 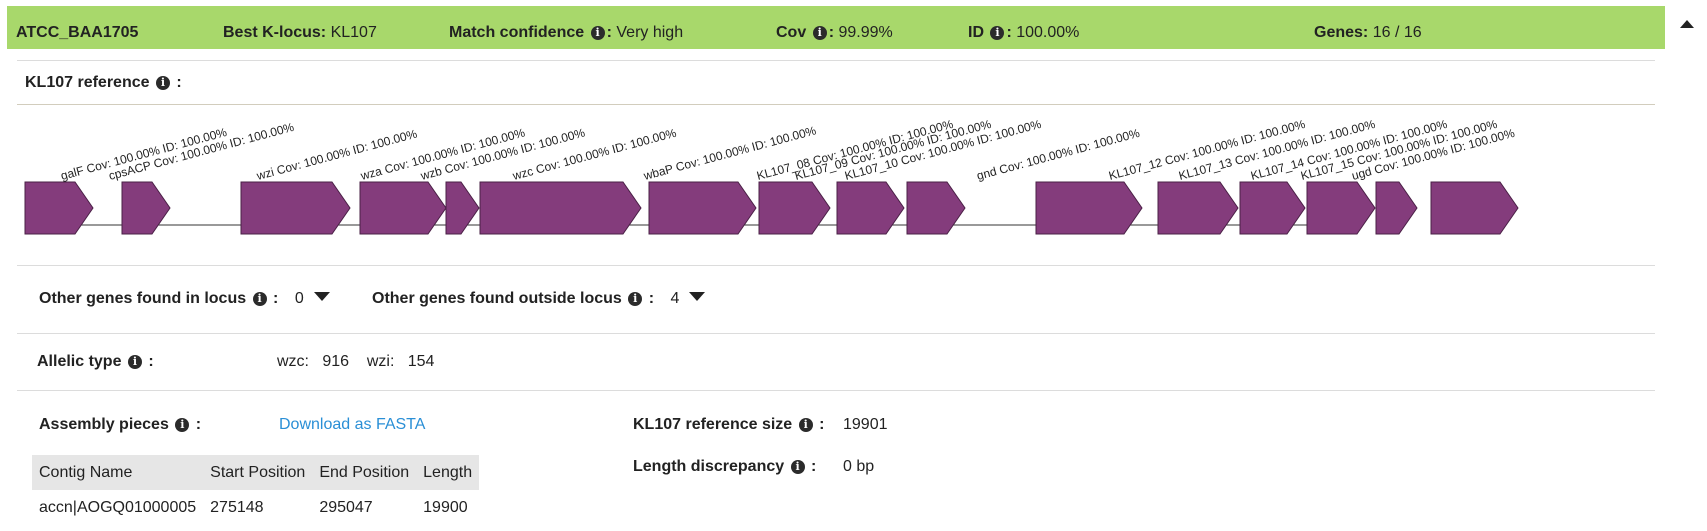 What do you see at coordinates (1474, 208) in the screenshot?
I see `gene-arrow-ugd` at bounding box center [1474, 208].